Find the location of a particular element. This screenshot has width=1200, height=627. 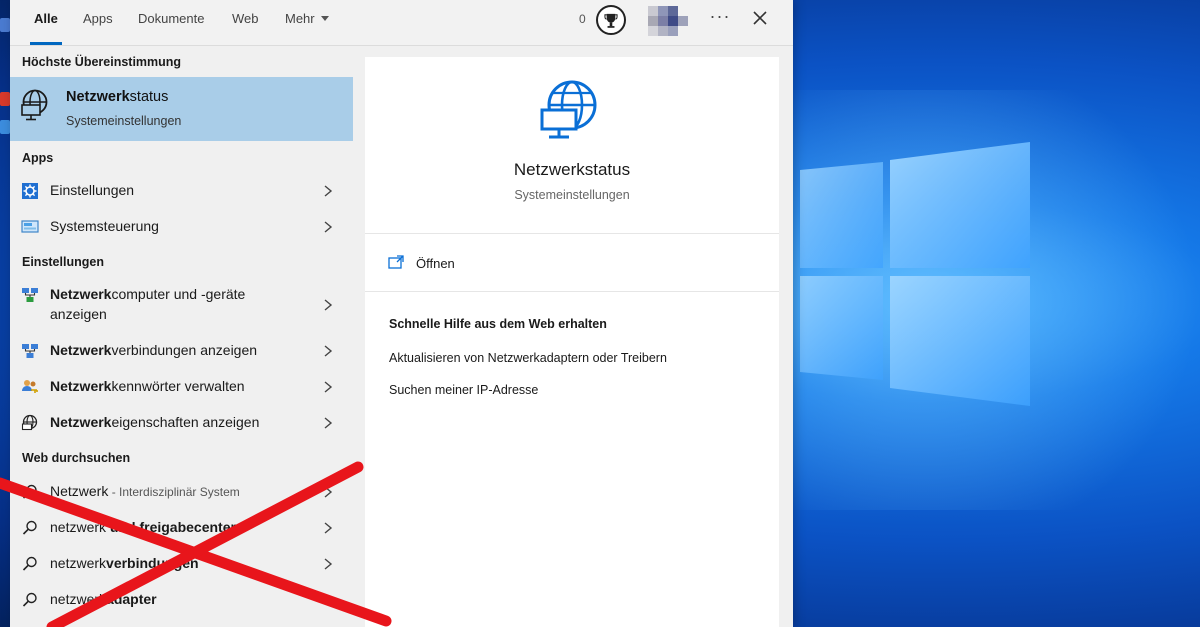

settings-item-label: Netzwerkverbindungen anzeigen is located at coordinates (153, 350).